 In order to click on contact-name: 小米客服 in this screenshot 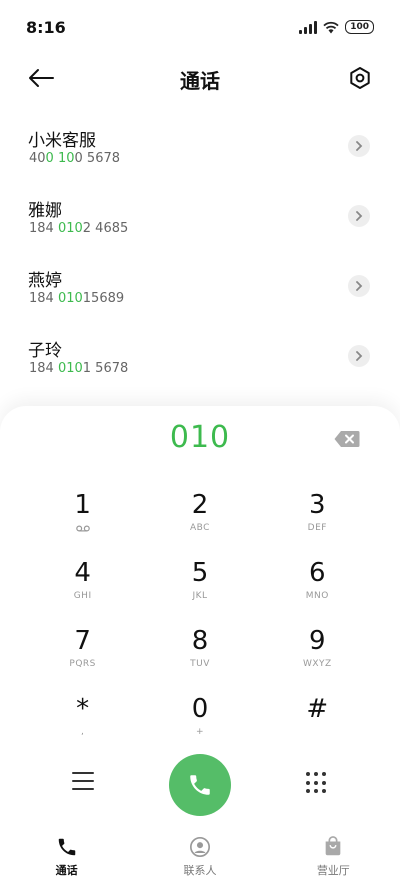, I will do `click(62, 141)`.